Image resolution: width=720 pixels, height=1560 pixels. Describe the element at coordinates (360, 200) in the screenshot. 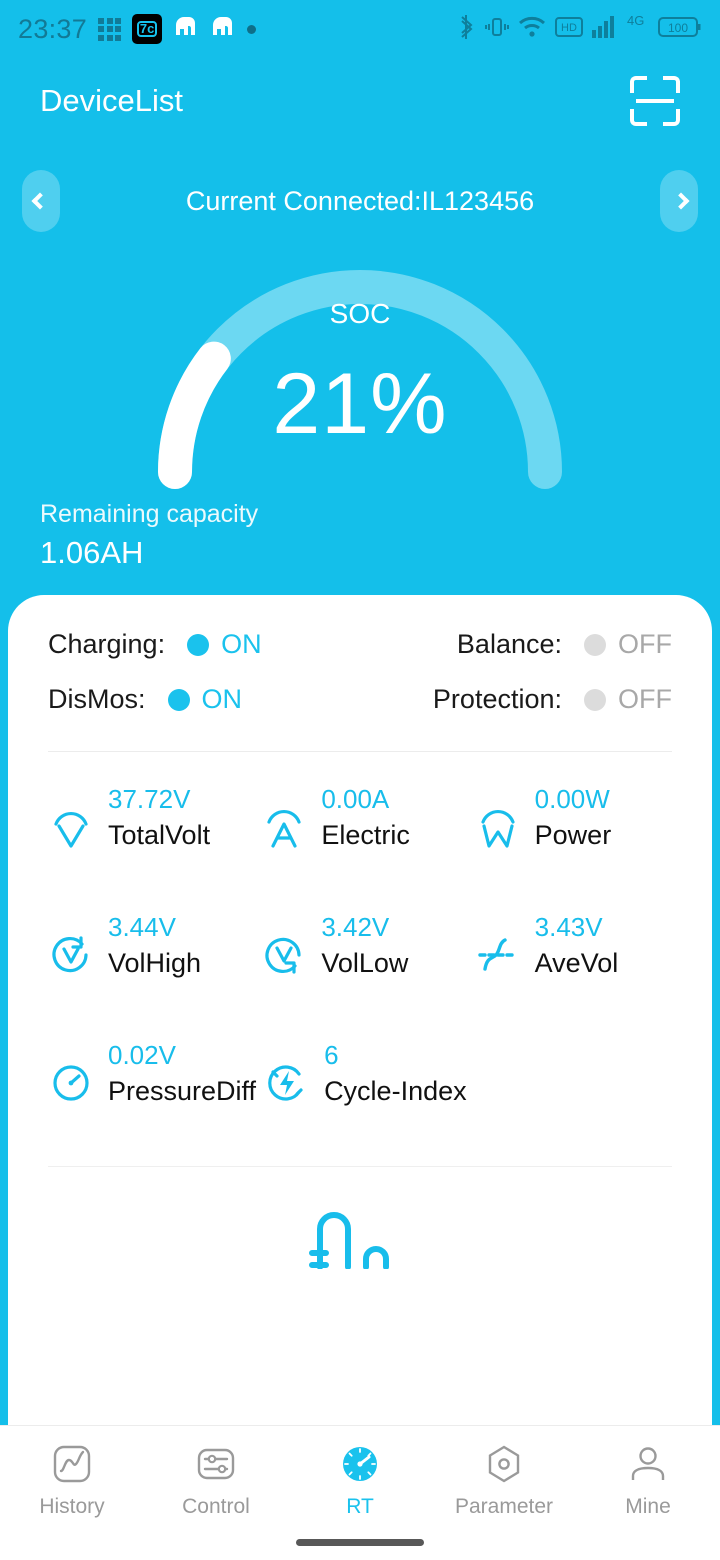

I see `current-device-label: Current Connected:IL123456` at that location.